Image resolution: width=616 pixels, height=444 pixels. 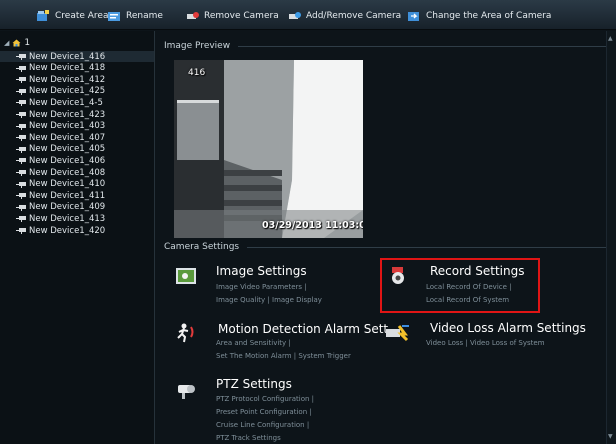 What do you see at coordinates (261, 271) in the screenshot?
I see `image-settings-title: Image Settings` at bounding box center [261, 271].